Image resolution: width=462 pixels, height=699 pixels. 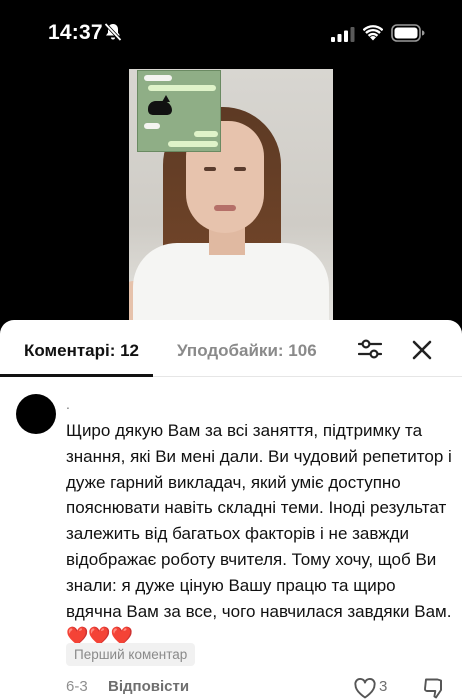 I want to click on reply-button: Відповісти, so click(x=148, y=686).